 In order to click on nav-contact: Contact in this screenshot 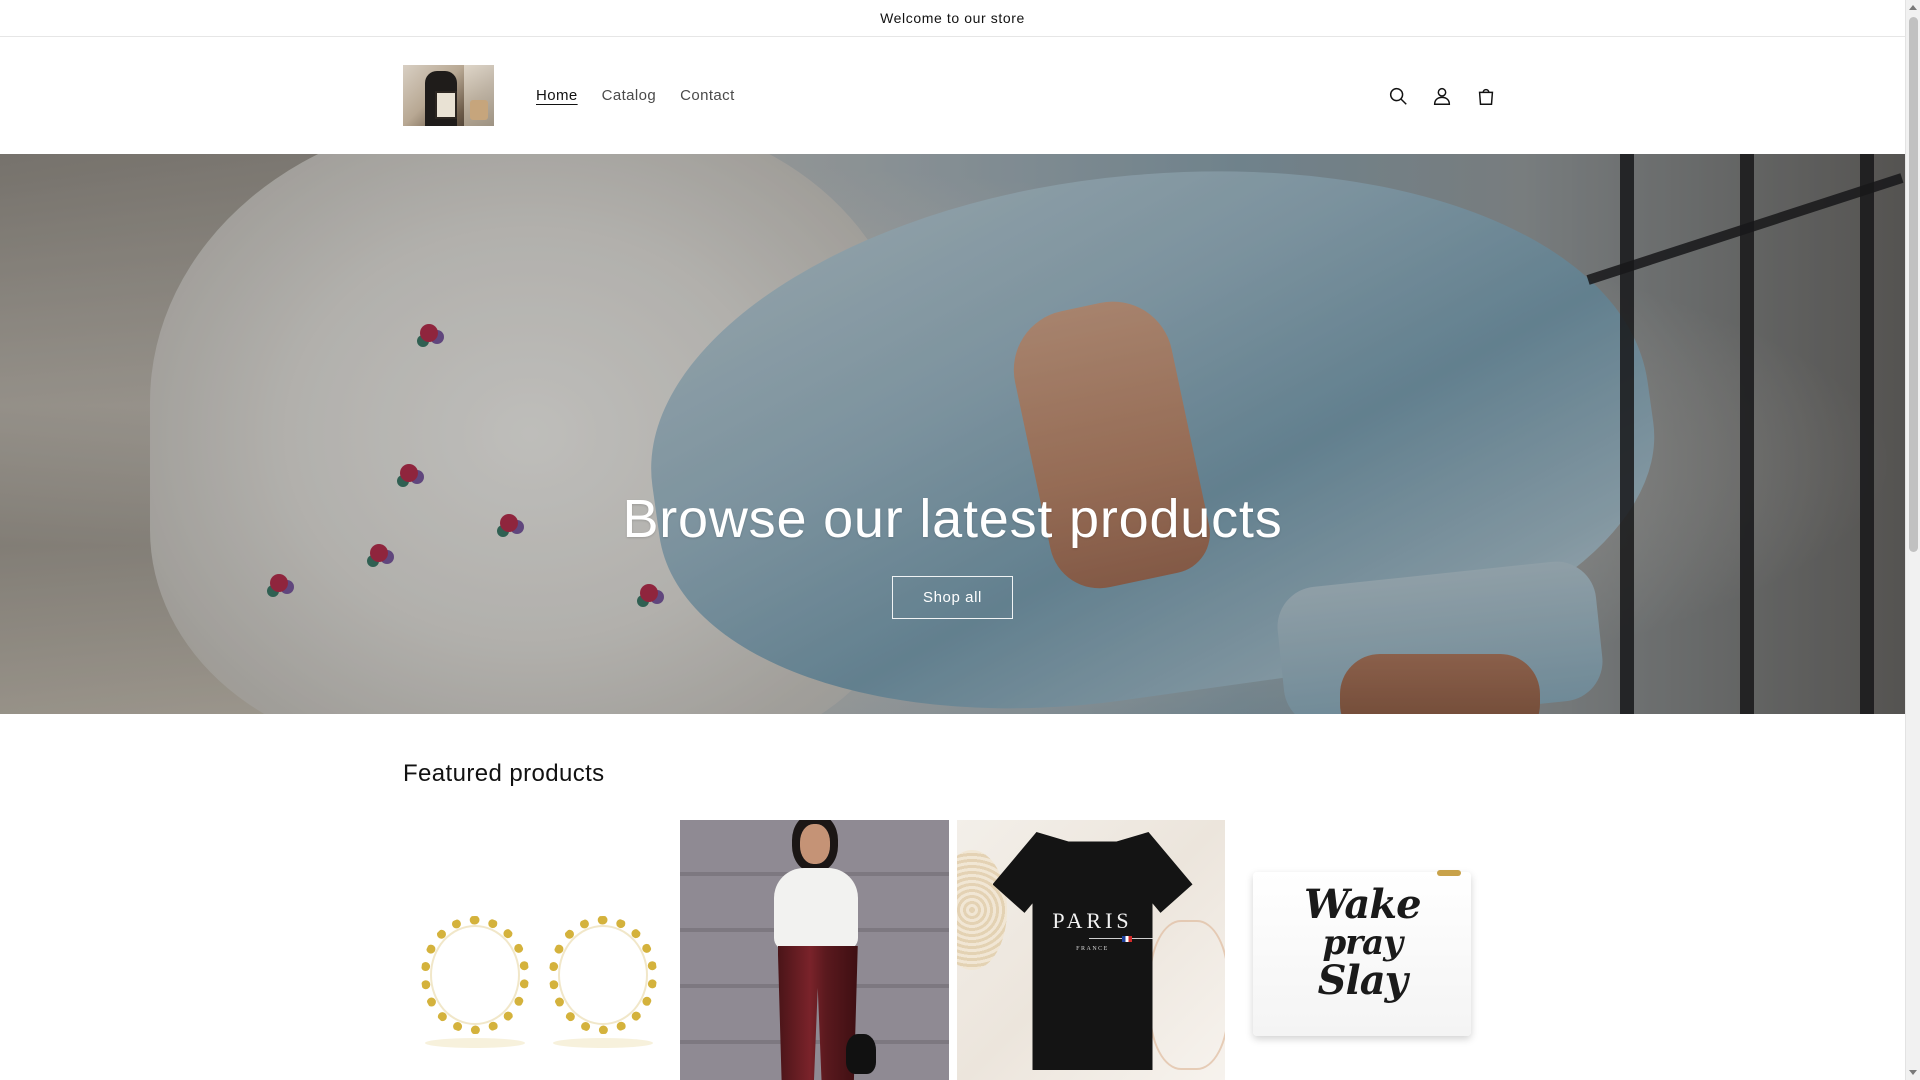, I will do `click(707, 95)`.